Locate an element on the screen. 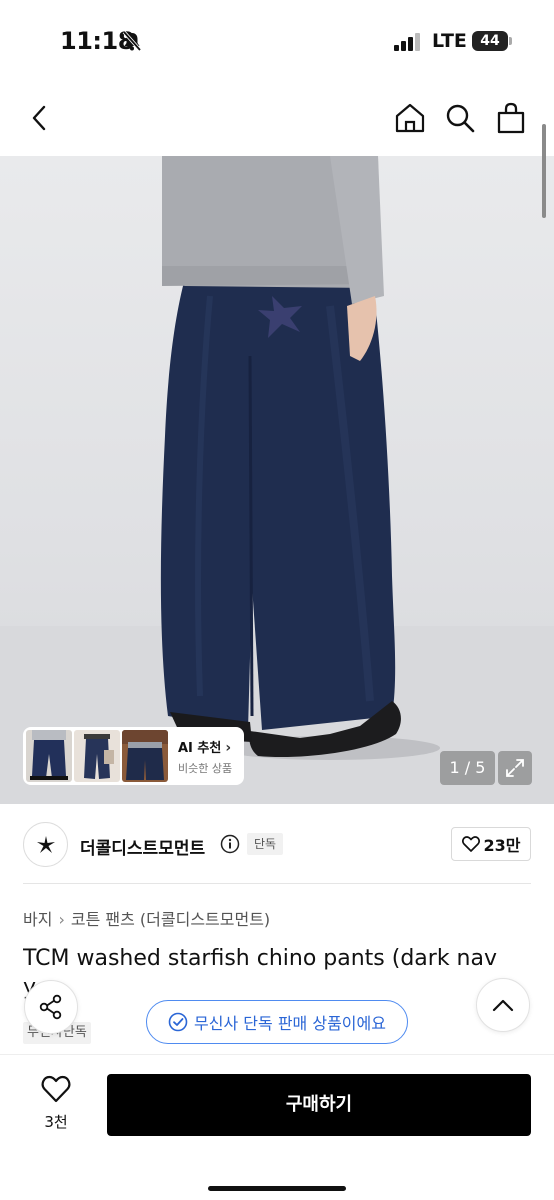  brand-logo is located at coordinates (45, 844).